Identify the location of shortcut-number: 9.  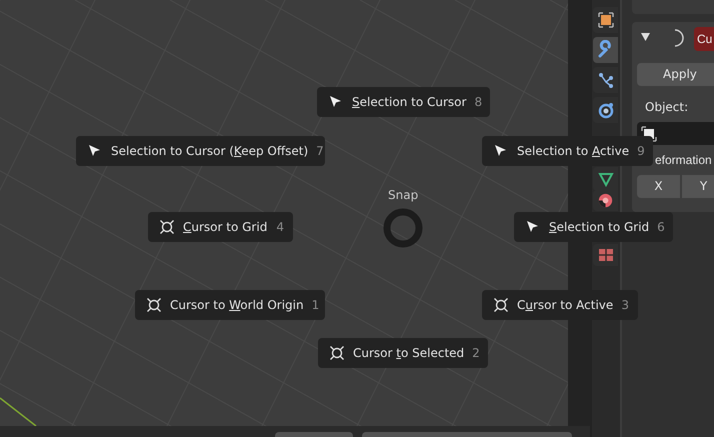
(641, 151).